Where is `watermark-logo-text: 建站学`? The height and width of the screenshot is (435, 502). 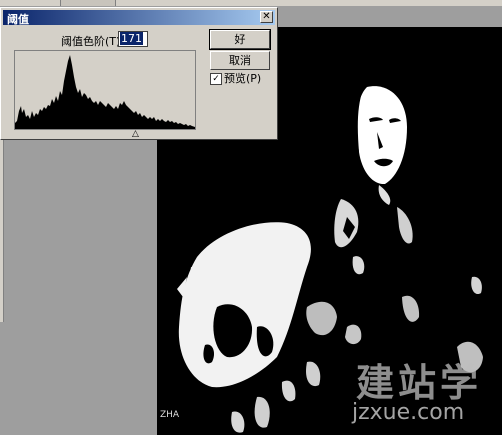 watermark-logo-text: 建站学 is located at coordinates (419, 383).